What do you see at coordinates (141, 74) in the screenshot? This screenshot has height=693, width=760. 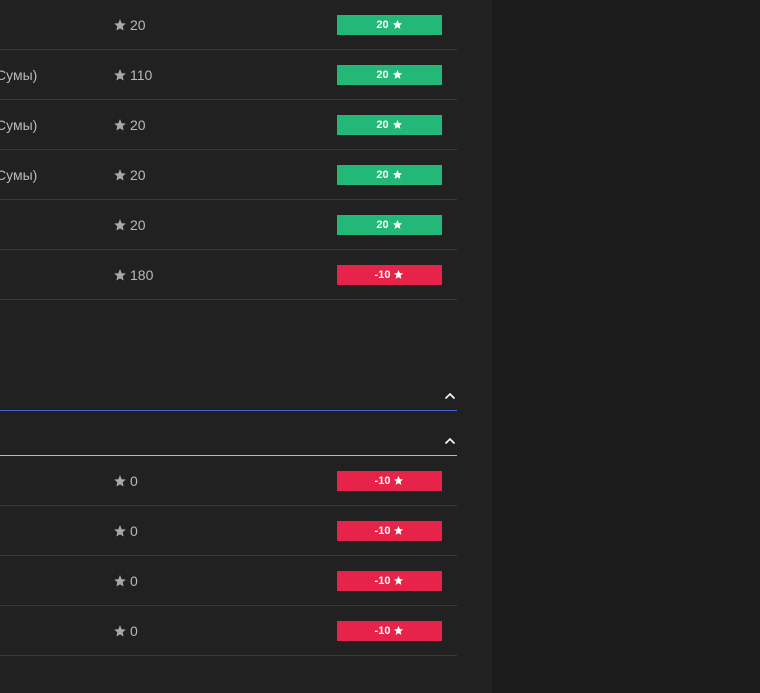 I see `points-value: 110` at bounding box center [141, 74].